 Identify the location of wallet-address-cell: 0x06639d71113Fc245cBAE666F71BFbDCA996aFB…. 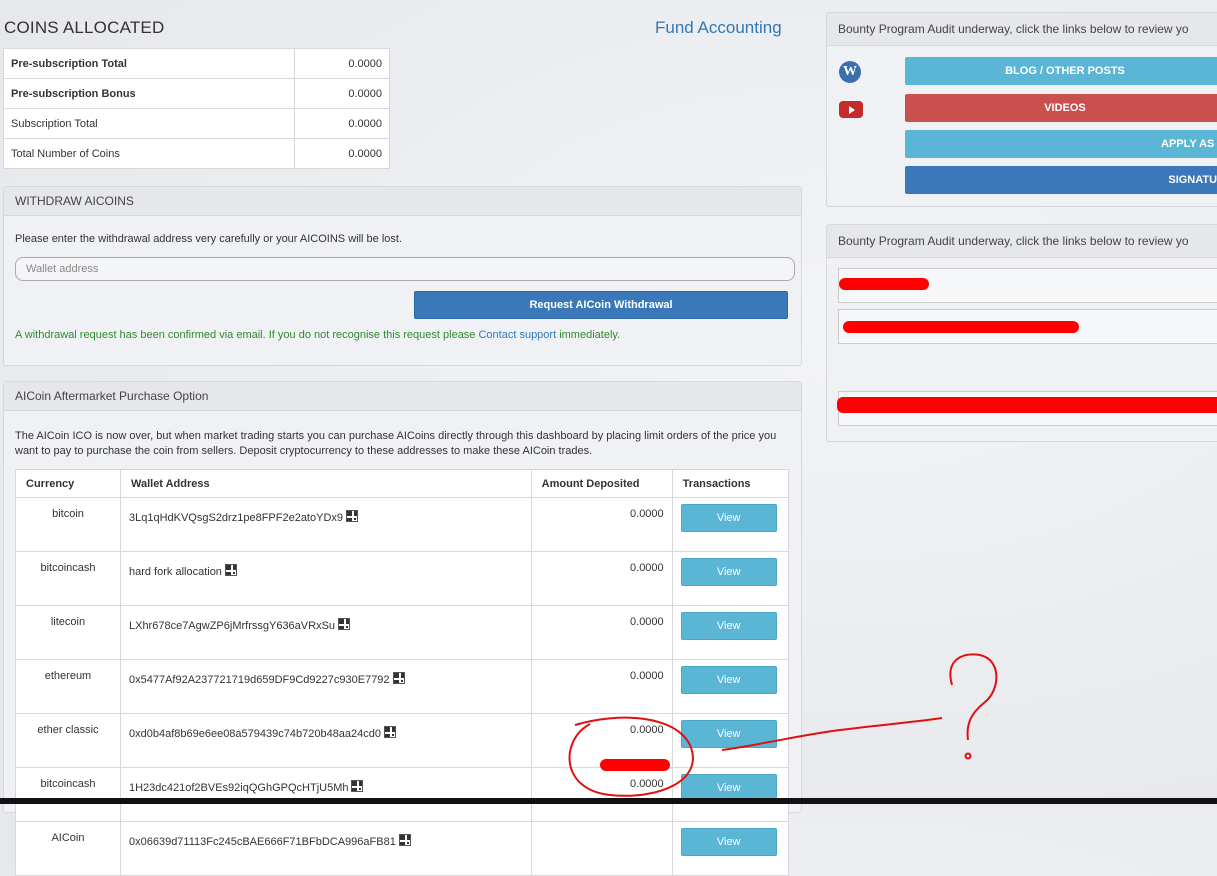
(325, 848).